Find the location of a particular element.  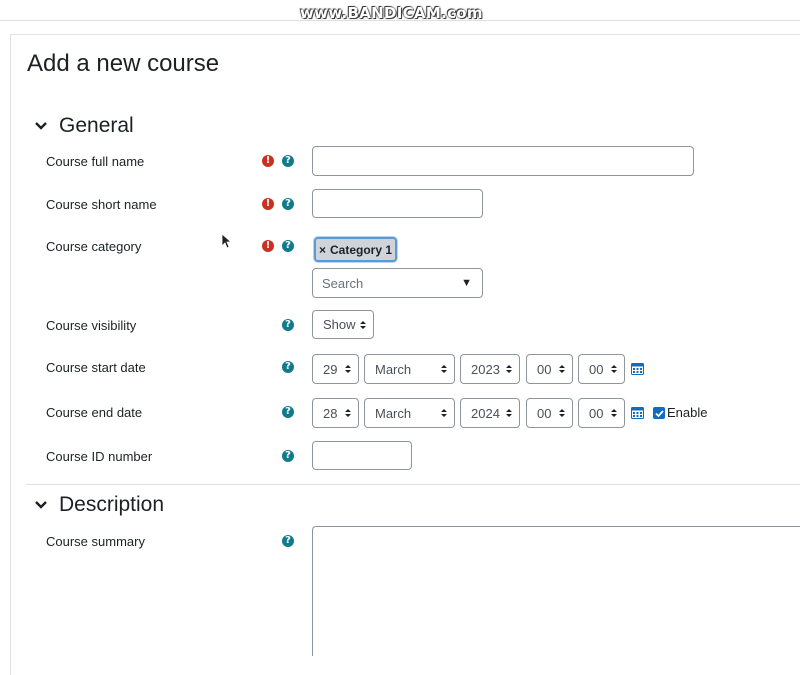

course-end-date-label: Course end date is located at coordinates (94, 412).